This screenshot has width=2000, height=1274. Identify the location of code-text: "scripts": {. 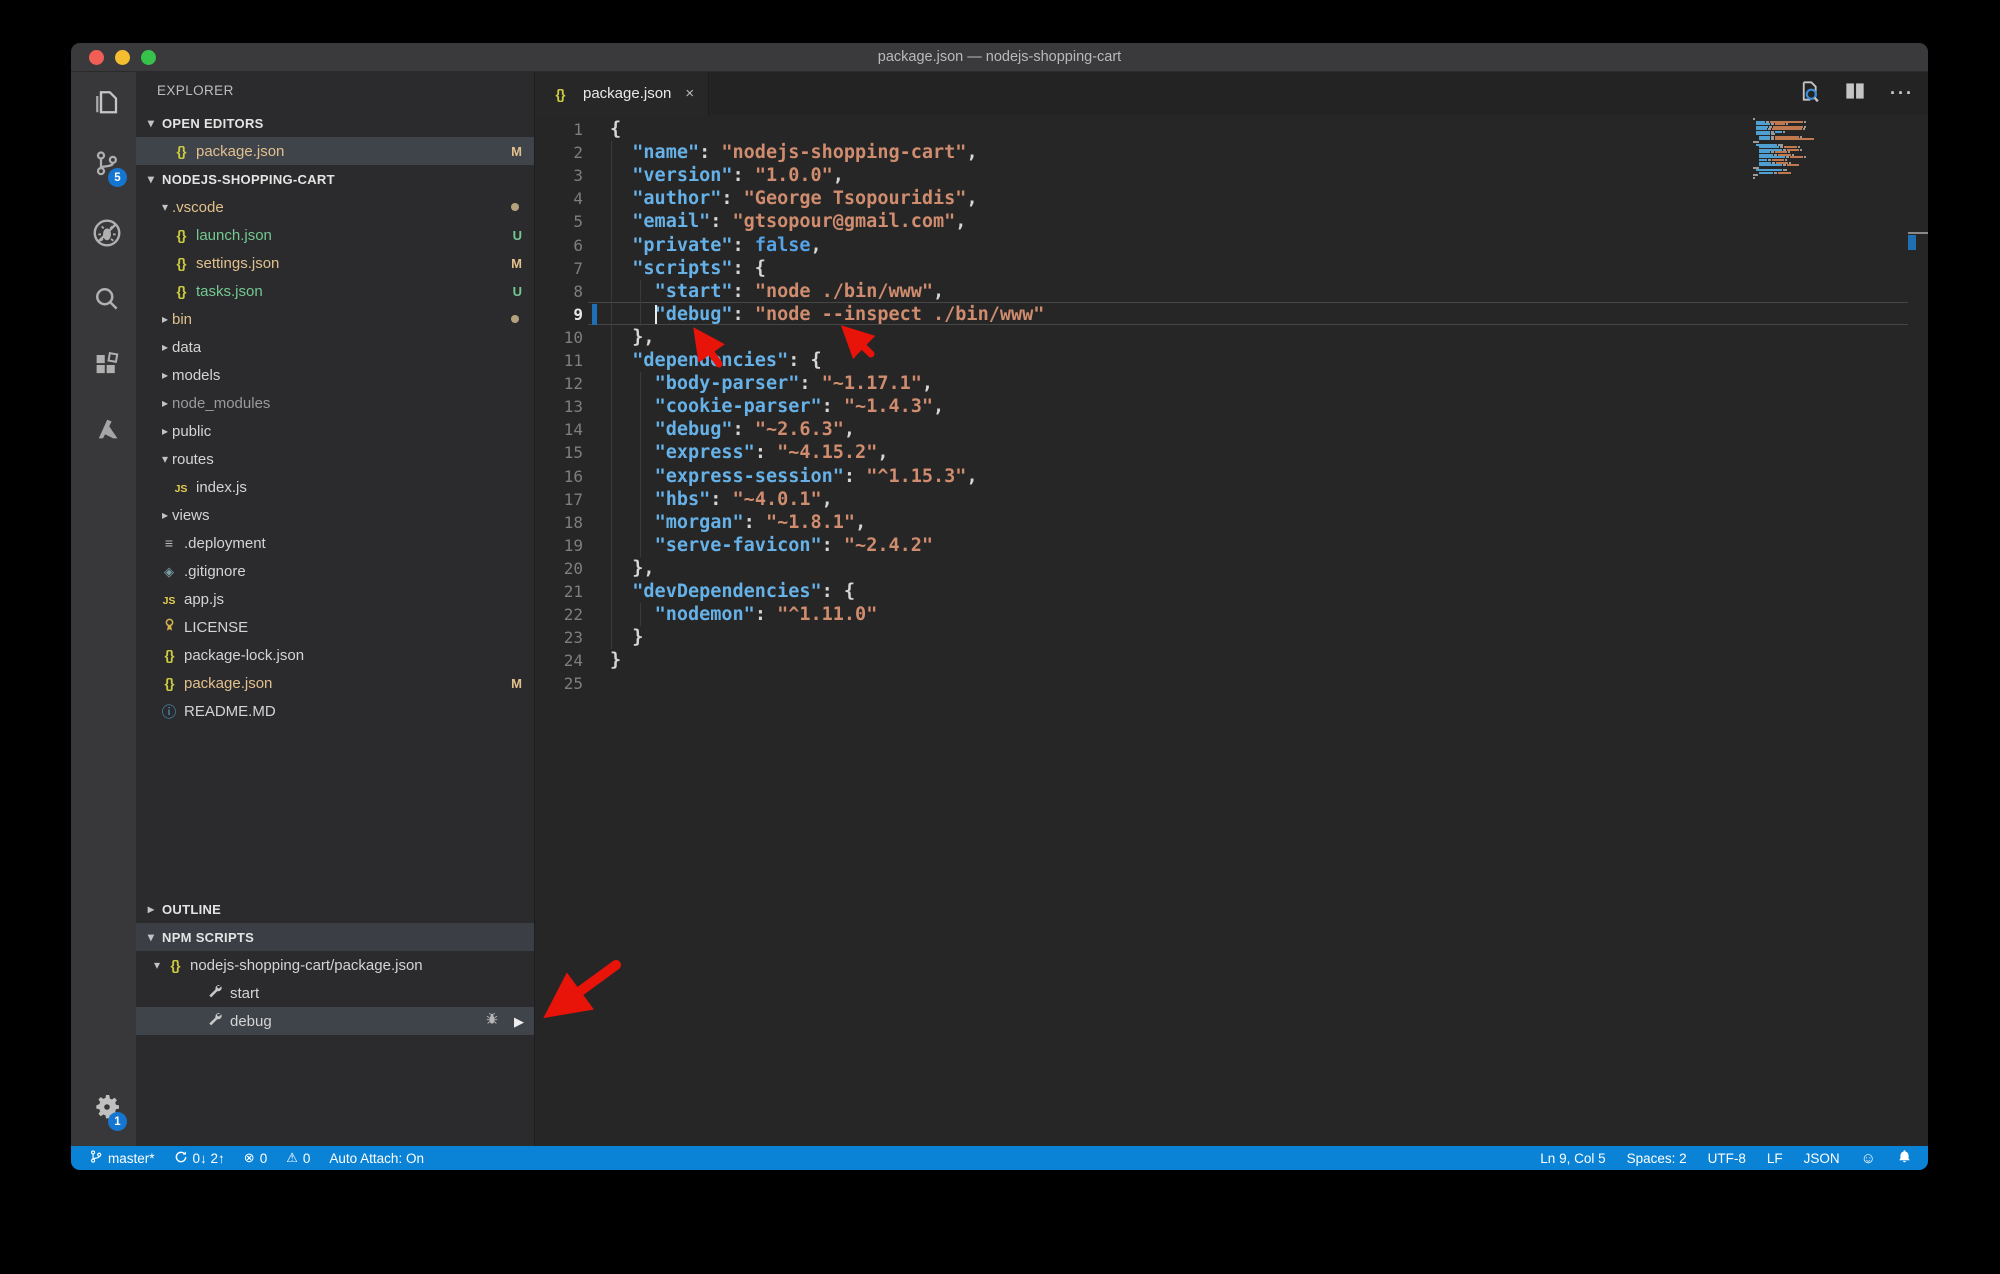
(699, 268).